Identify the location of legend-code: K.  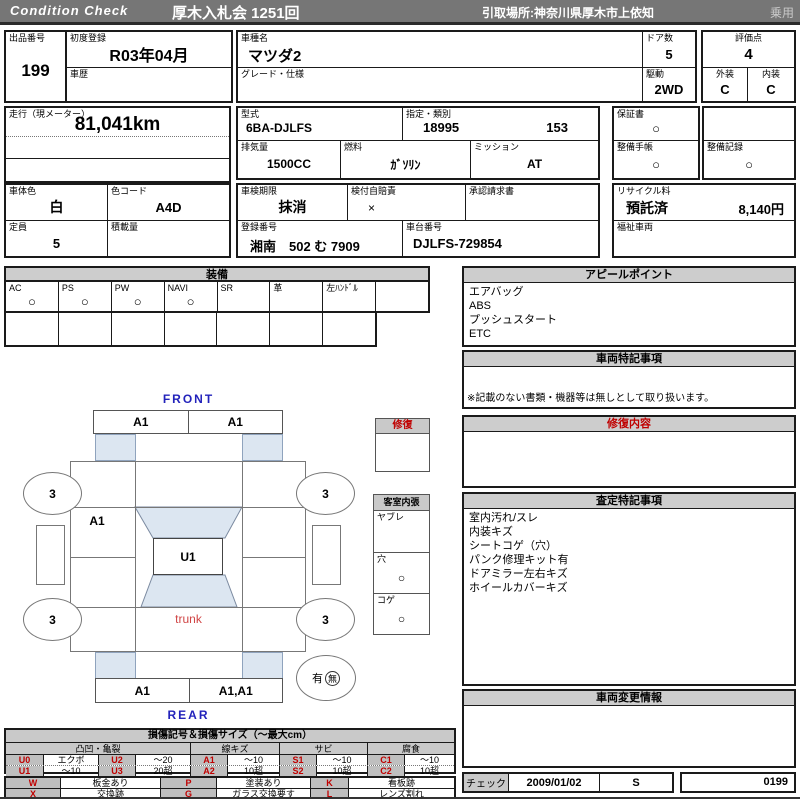
(329, 783).